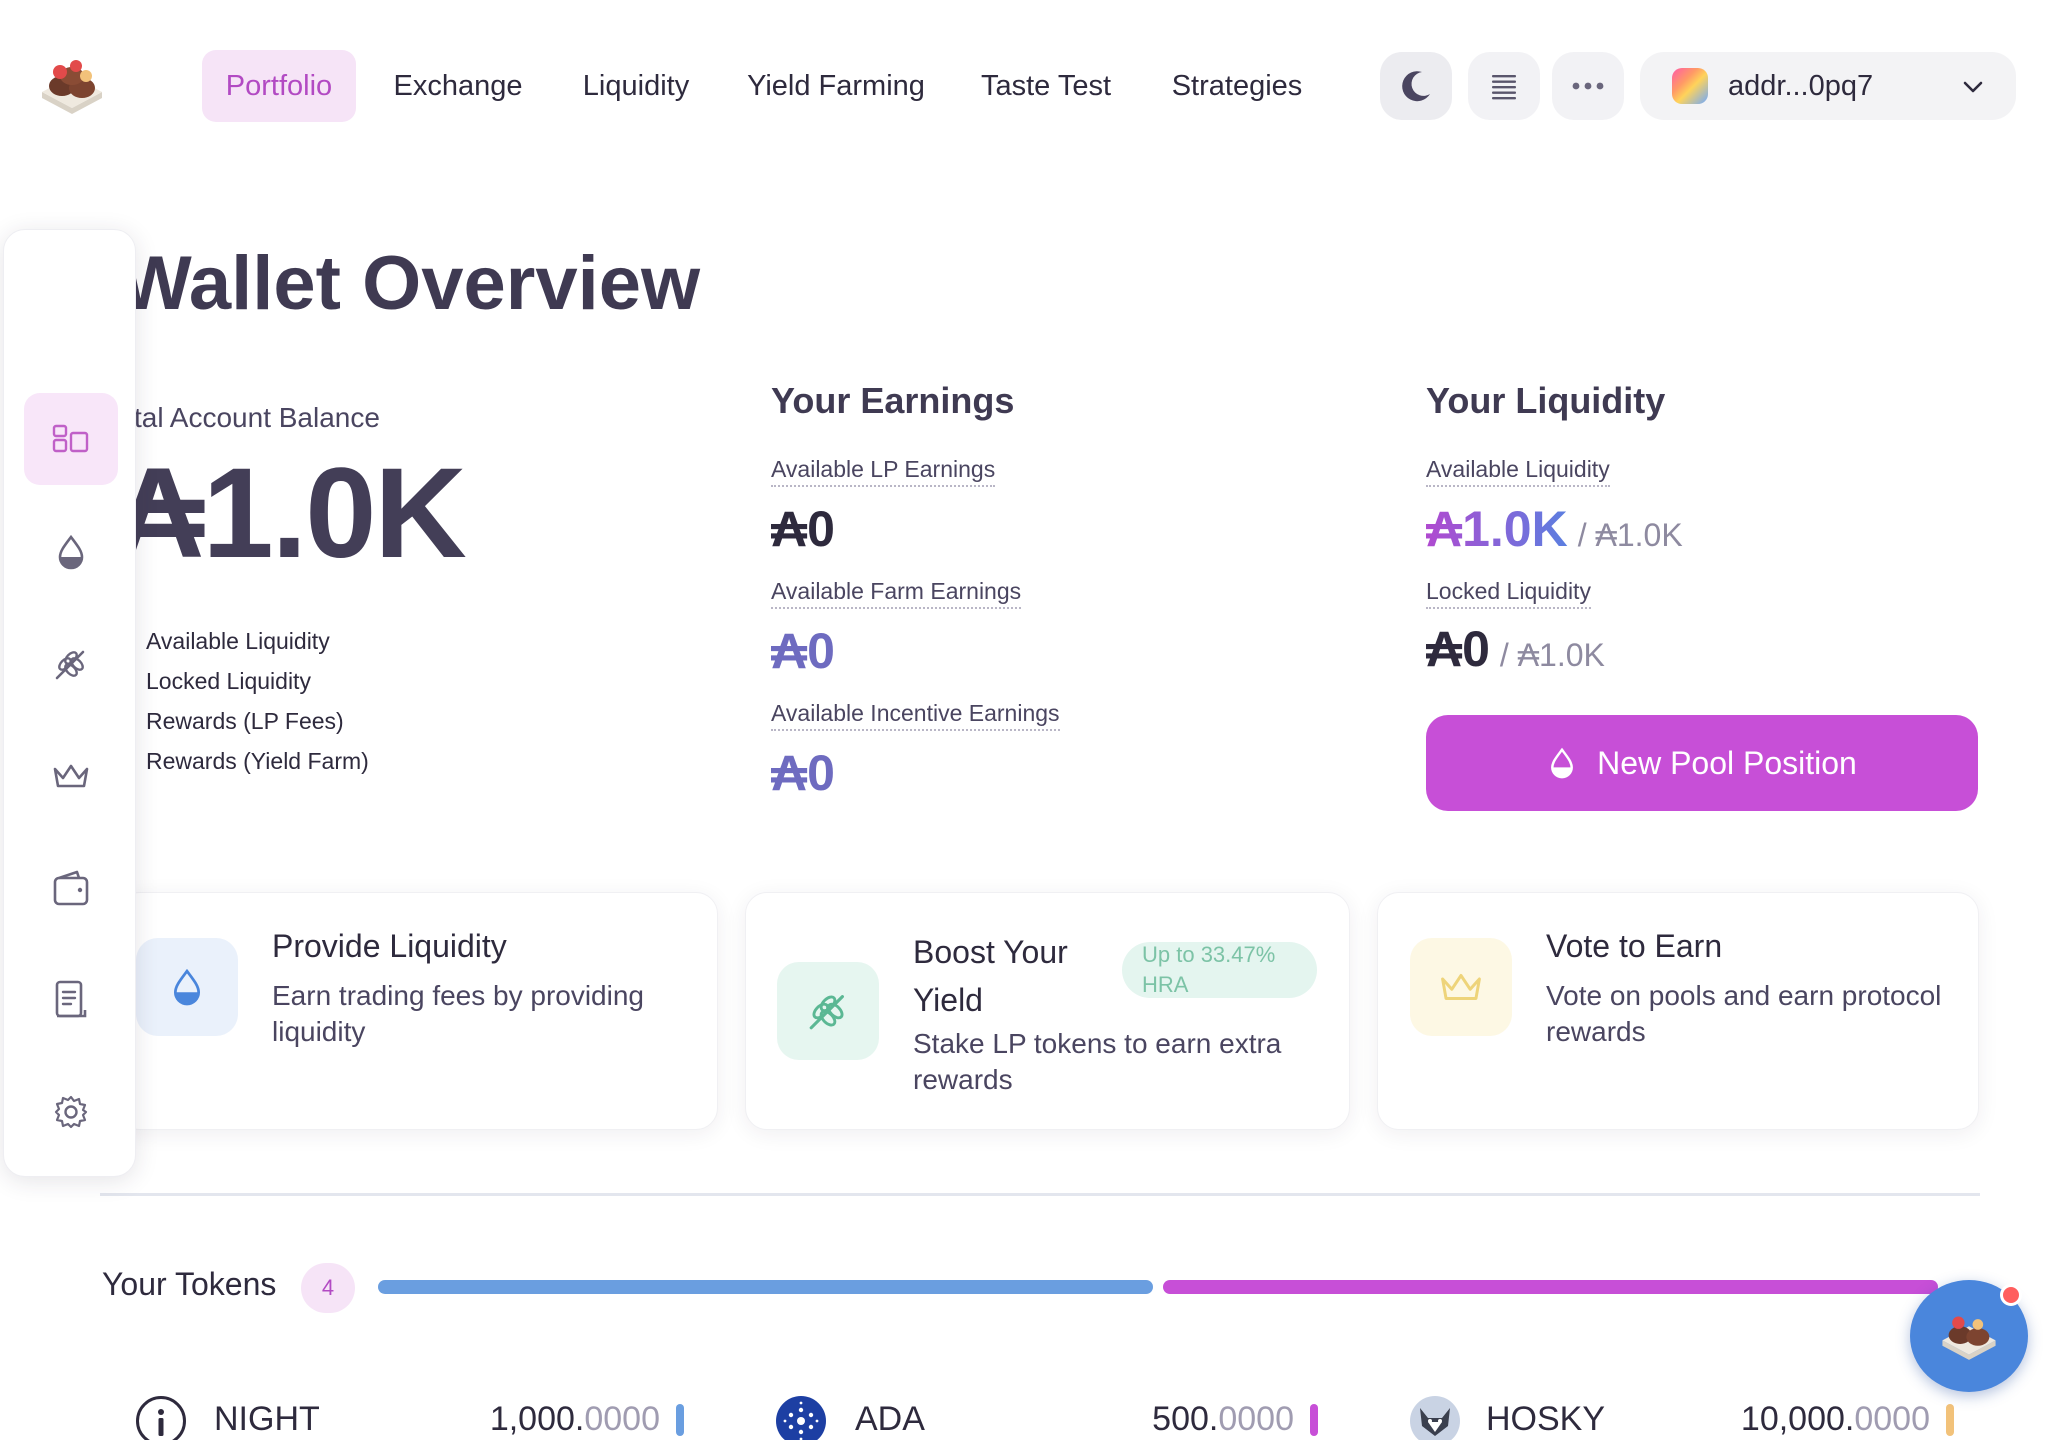 This screenshot has height=1440, width=2048. I want to click on available-liquidity-total: / ₳1.0K, so click(1630, 535).